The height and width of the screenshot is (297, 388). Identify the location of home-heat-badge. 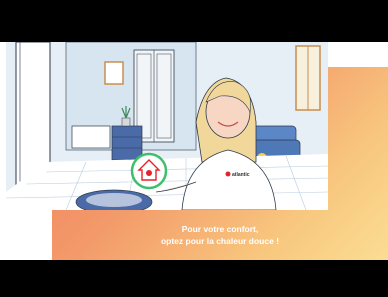
(149, 171).